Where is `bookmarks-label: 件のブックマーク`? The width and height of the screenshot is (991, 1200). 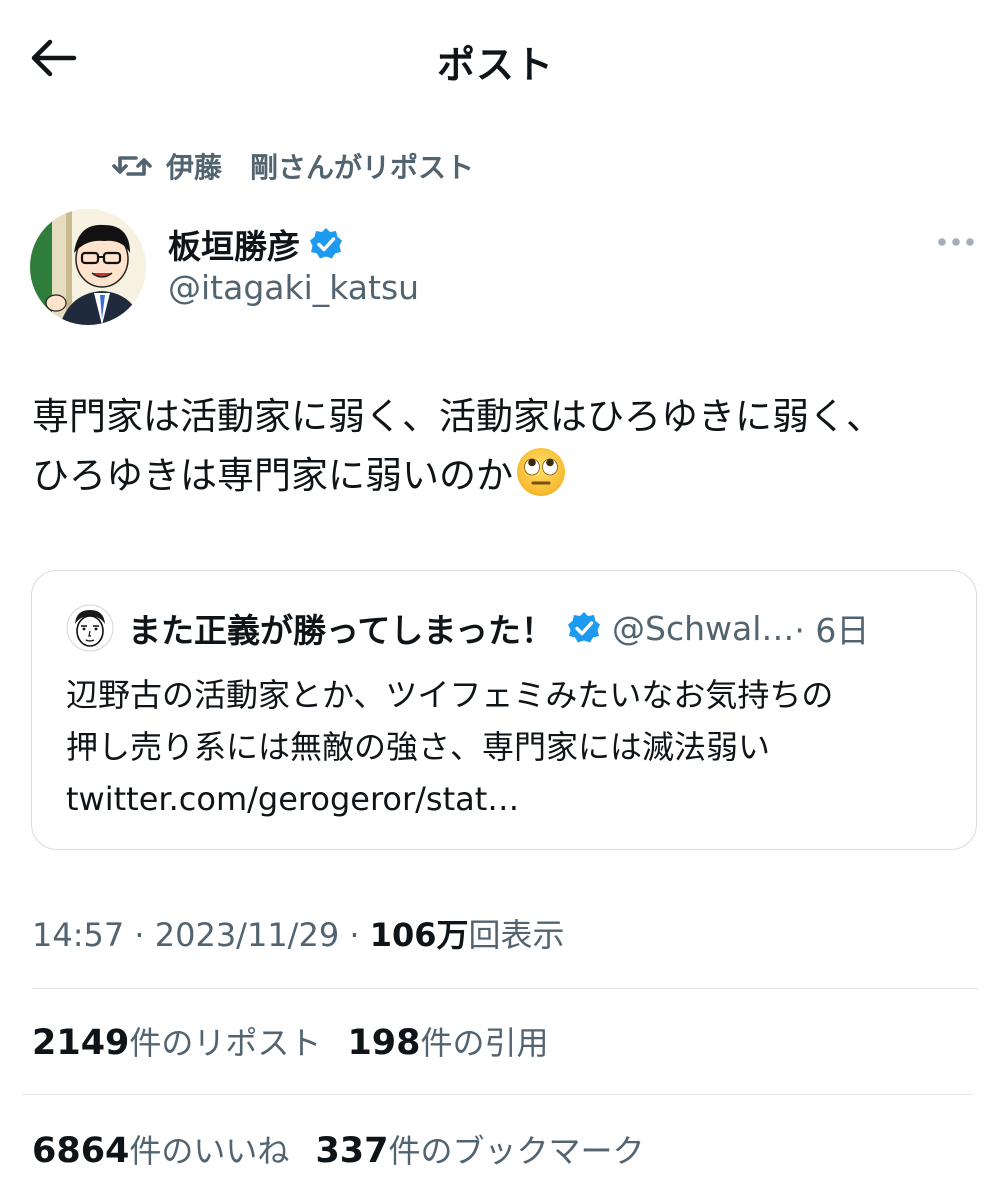 bookmarks-label: 件のブックマーク is located at coordinates (516, 1151).